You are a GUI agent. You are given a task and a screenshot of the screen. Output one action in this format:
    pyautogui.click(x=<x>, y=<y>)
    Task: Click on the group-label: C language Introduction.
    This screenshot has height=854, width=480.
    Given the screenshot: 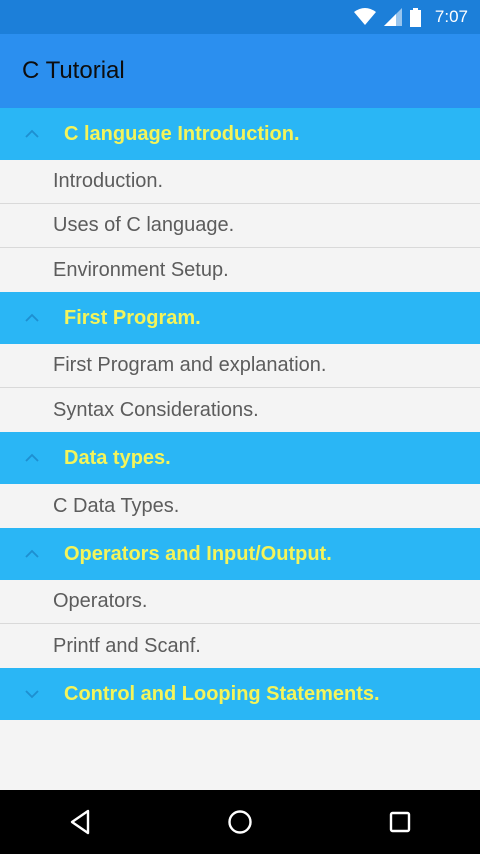 What is the action you would take?
    pyautogui.click(x=182, y=133)
    